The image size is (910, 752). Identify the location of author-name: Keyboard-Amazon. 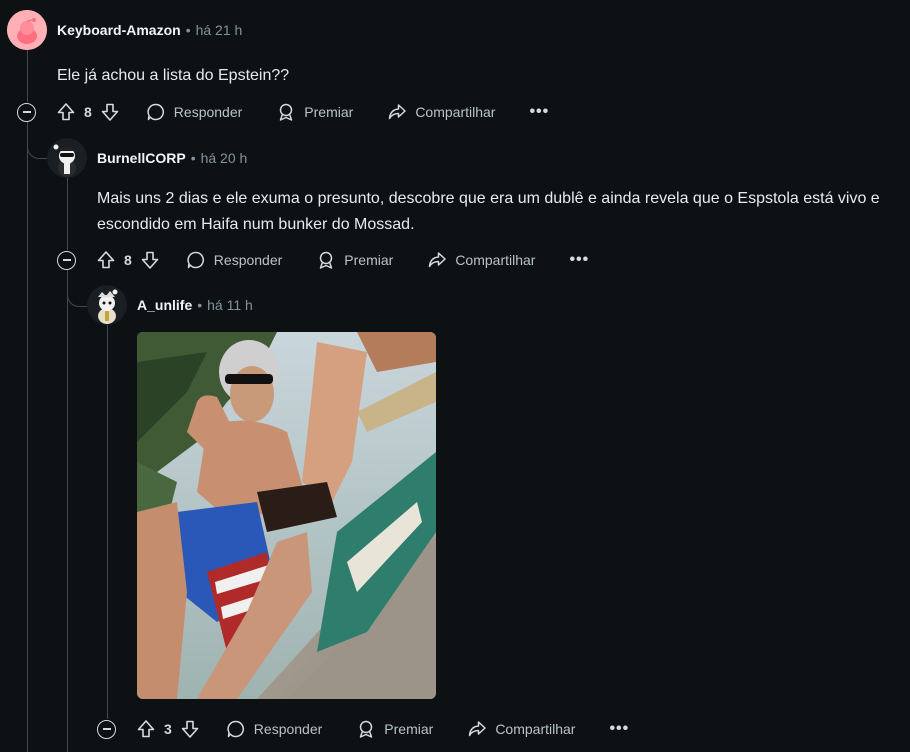
(119, 30).